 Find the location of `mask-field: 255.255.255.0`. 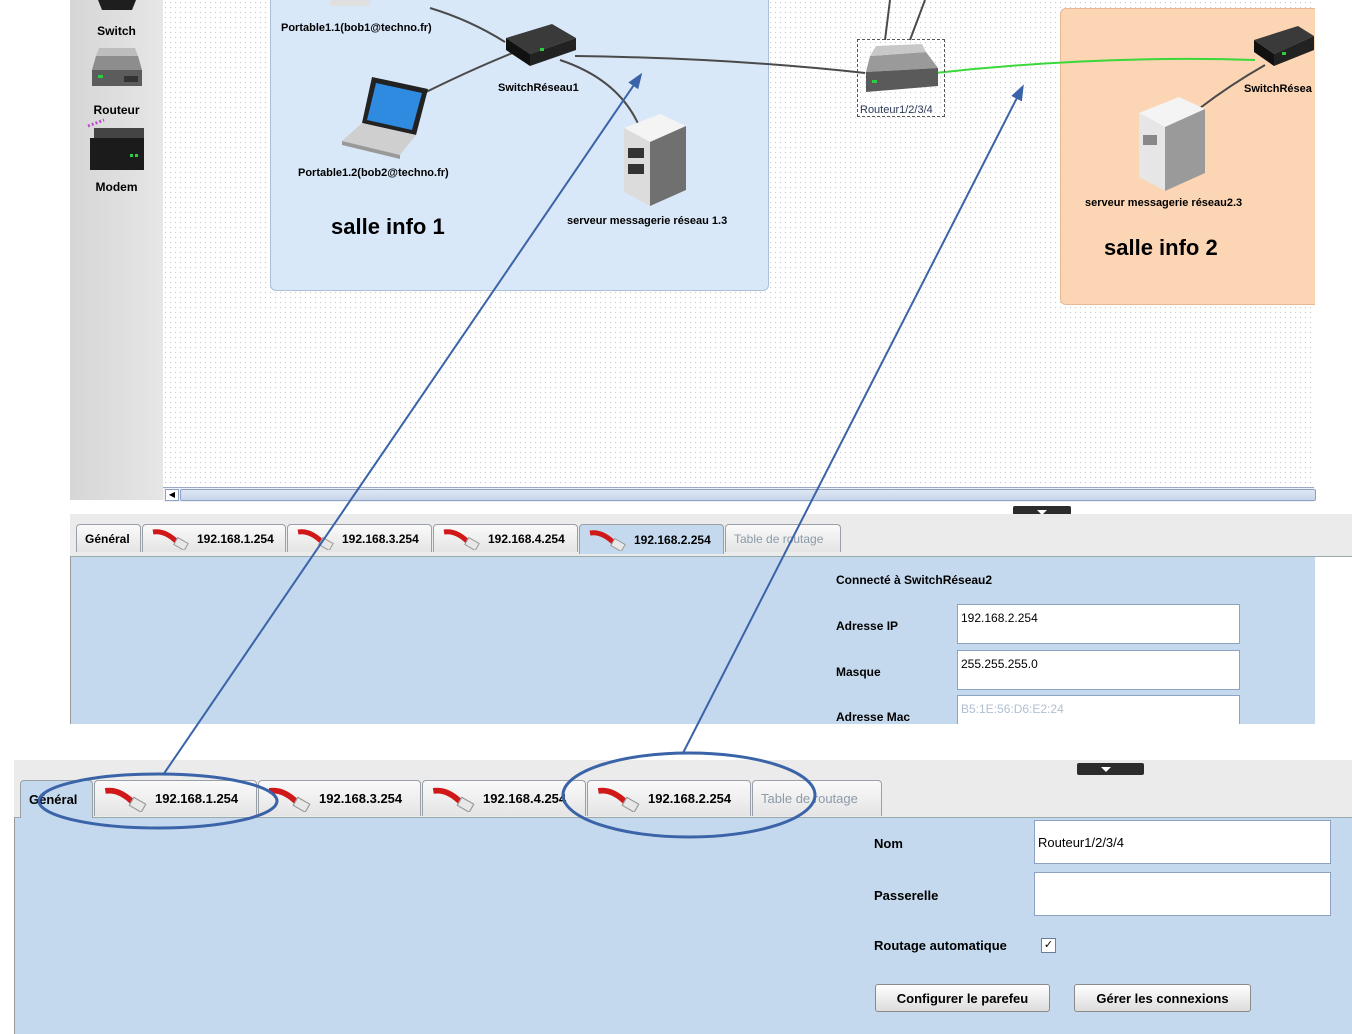

mask-field: 255.255.255.0 is located at coordinates (1098, 670).